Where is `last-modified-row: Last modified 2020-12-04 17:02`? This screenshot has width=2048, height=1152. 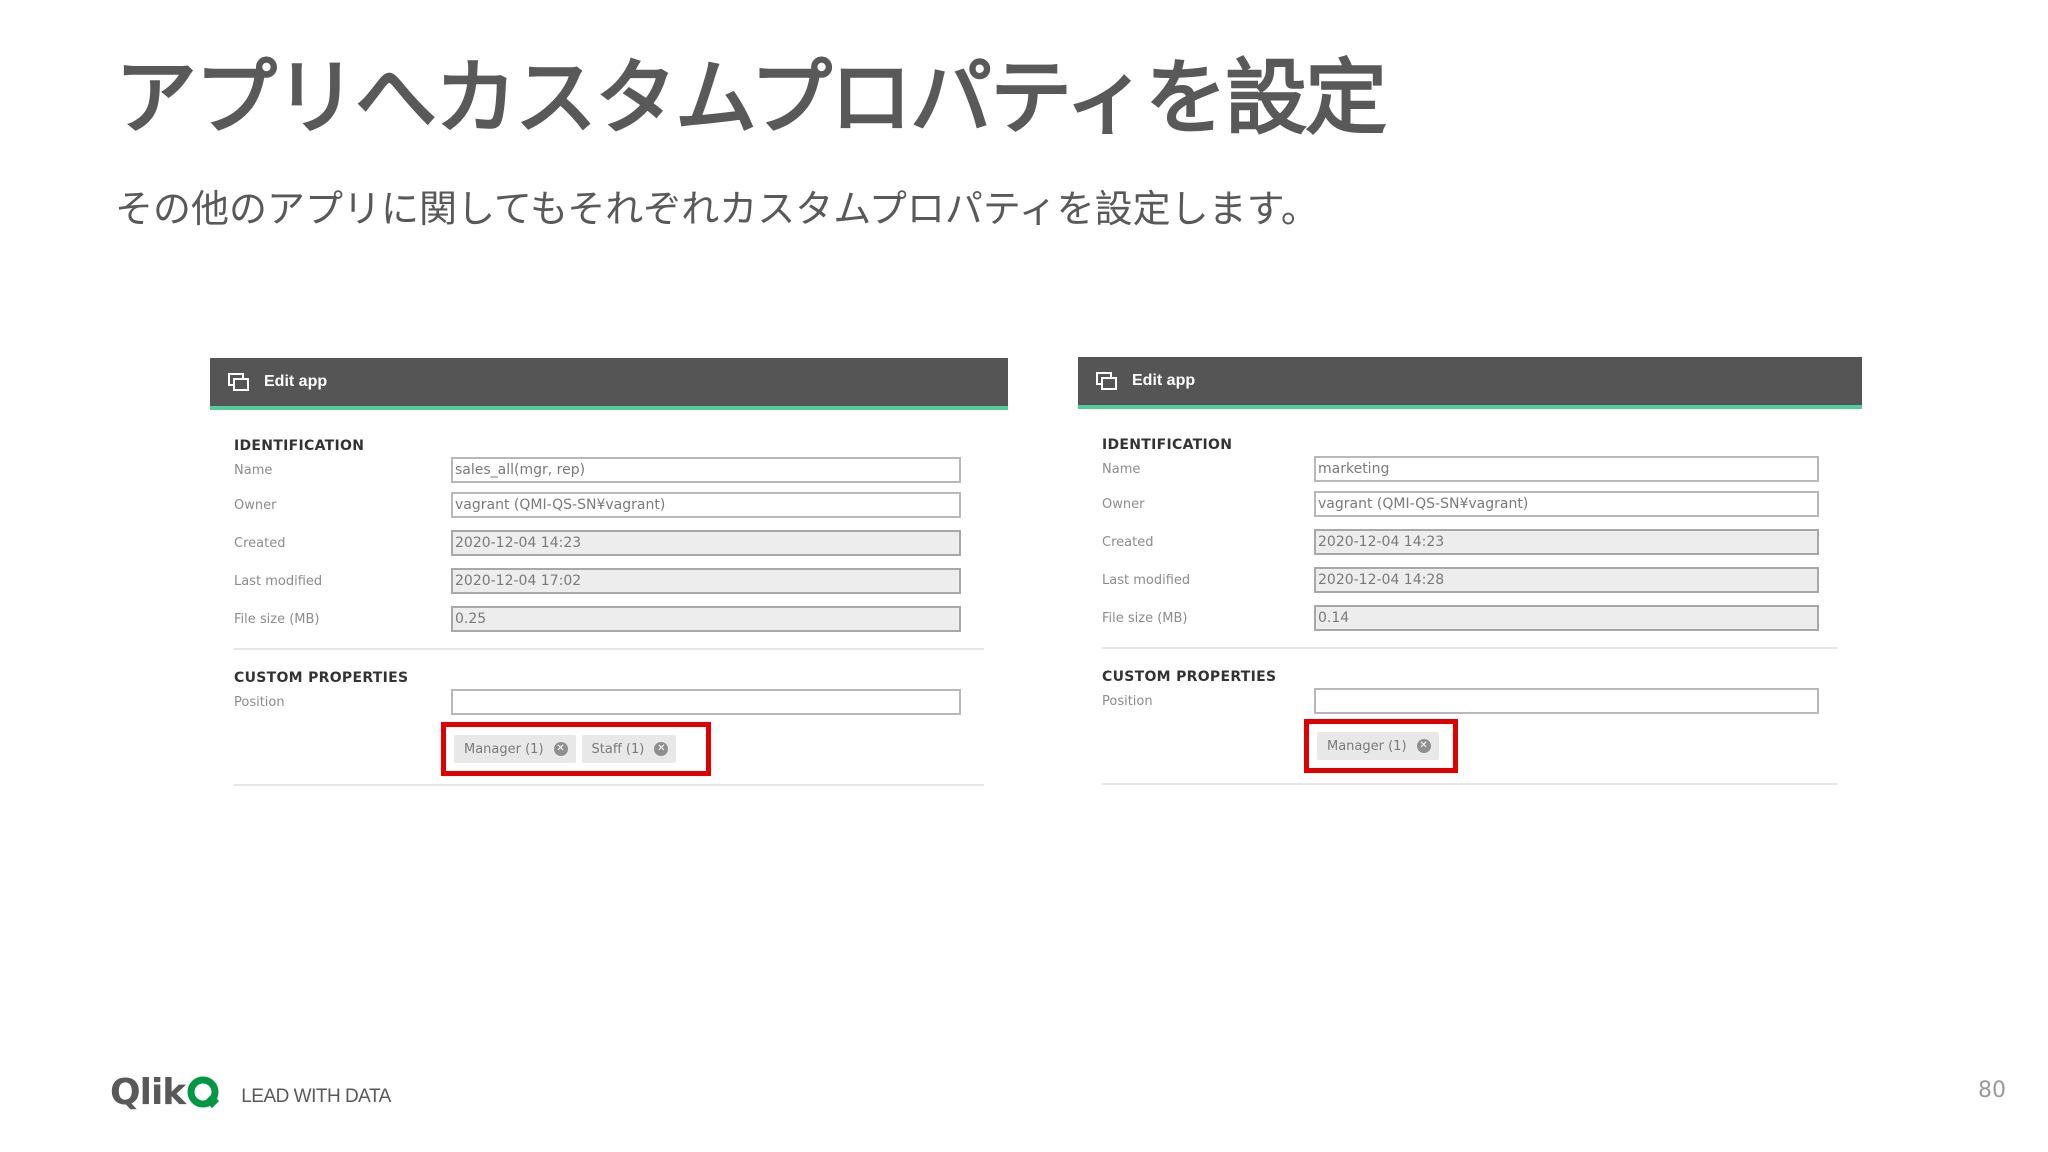
last-modified-row: Last modified 2020-12-04 17:02 is located at coordinates (609, 581).